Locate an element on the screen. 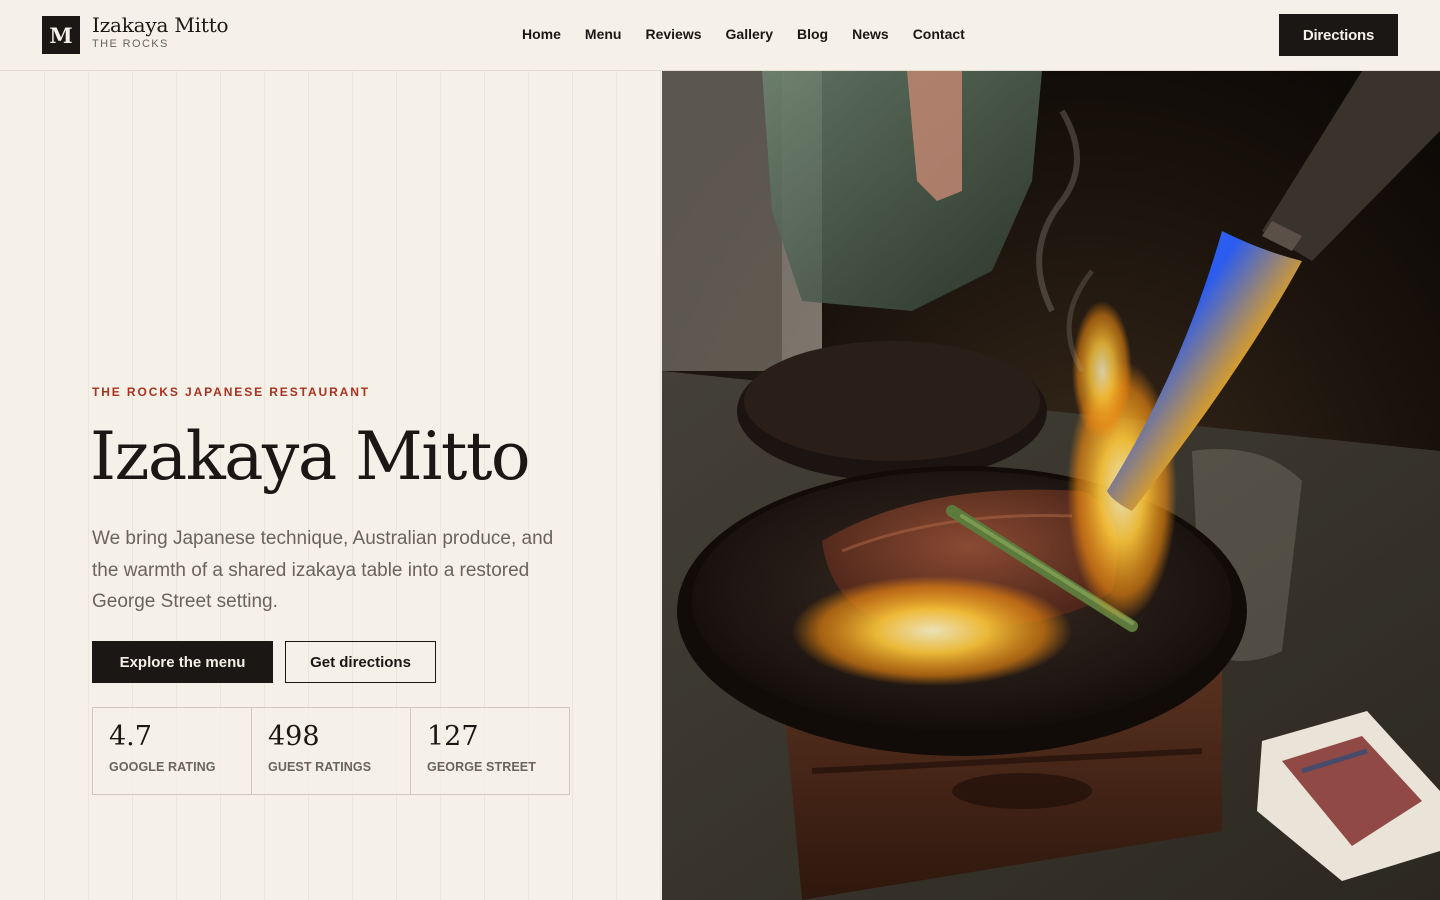 The width and height of the screenshot is (1440, 900). nav-news: News is located at coordinates (870, 34).